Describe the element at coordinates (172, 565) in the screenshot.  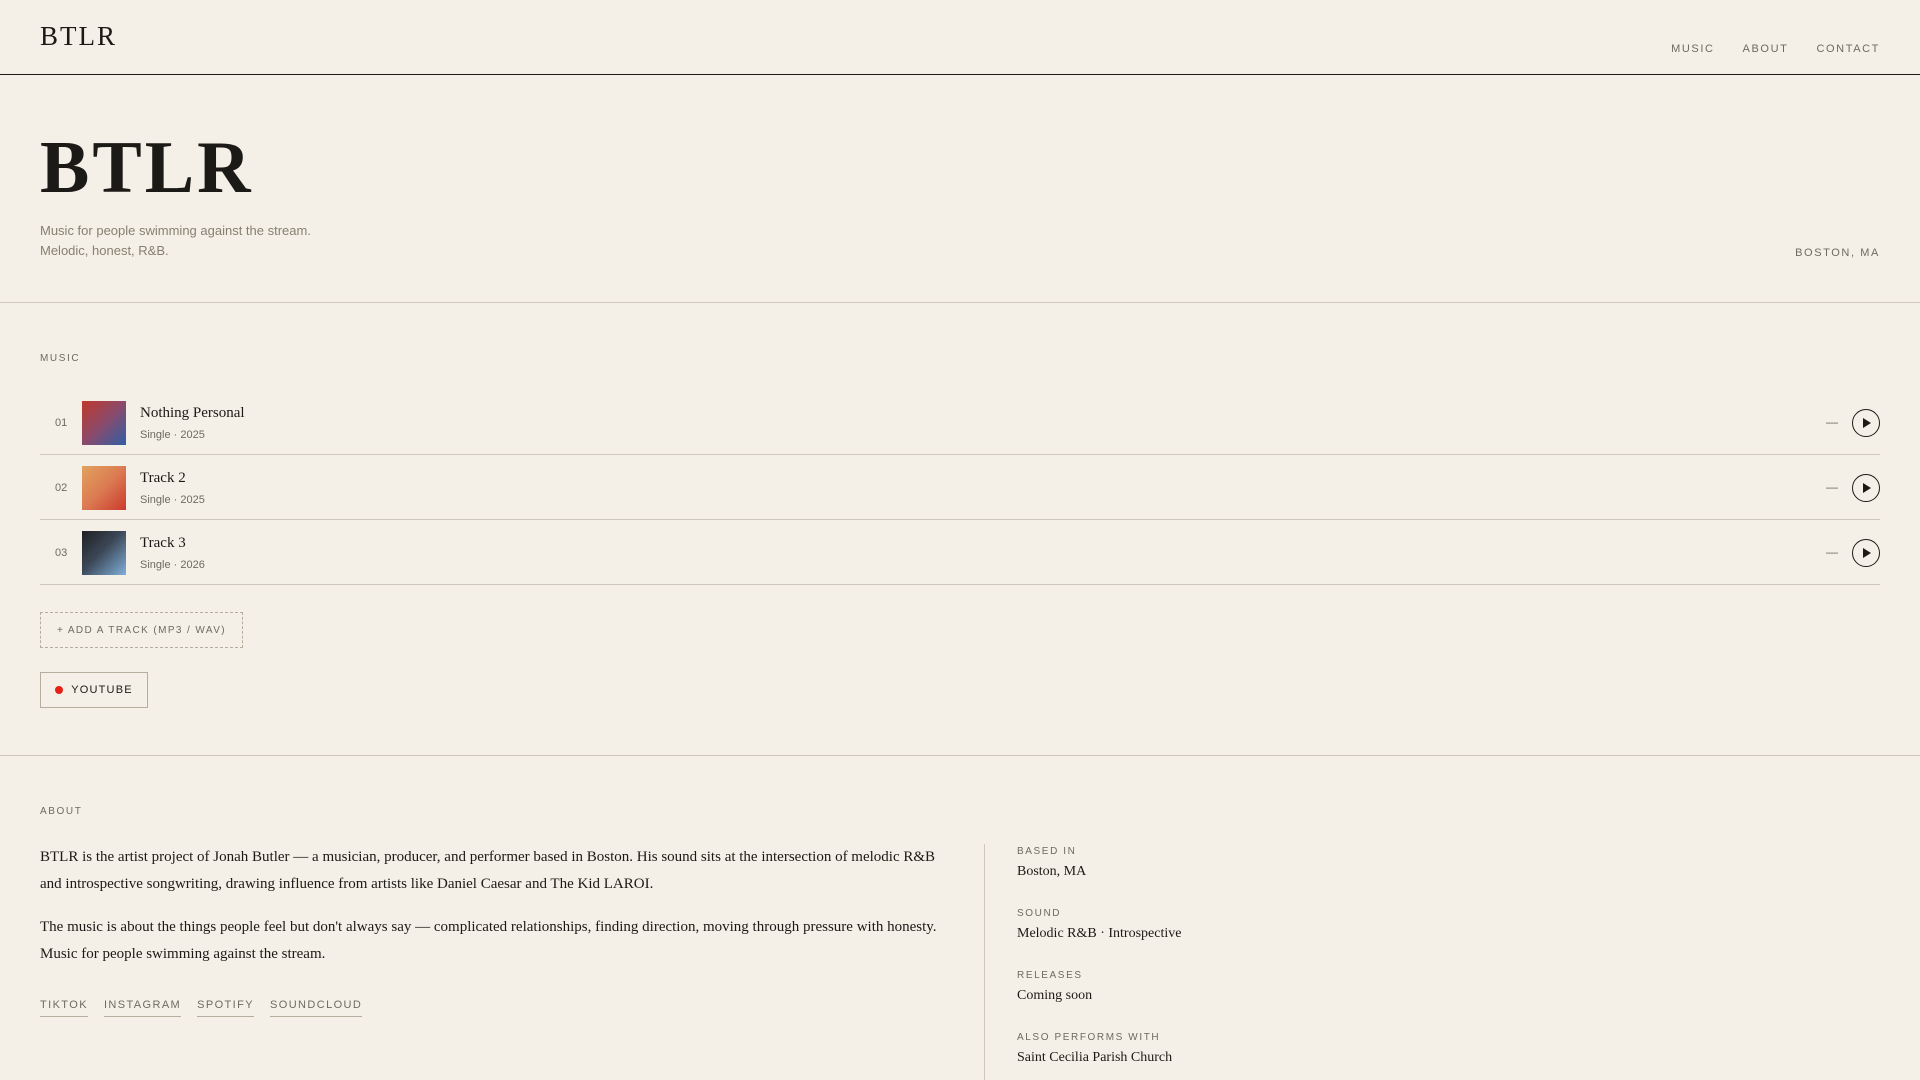
I see `track-meta: Single · 2026` at that location.